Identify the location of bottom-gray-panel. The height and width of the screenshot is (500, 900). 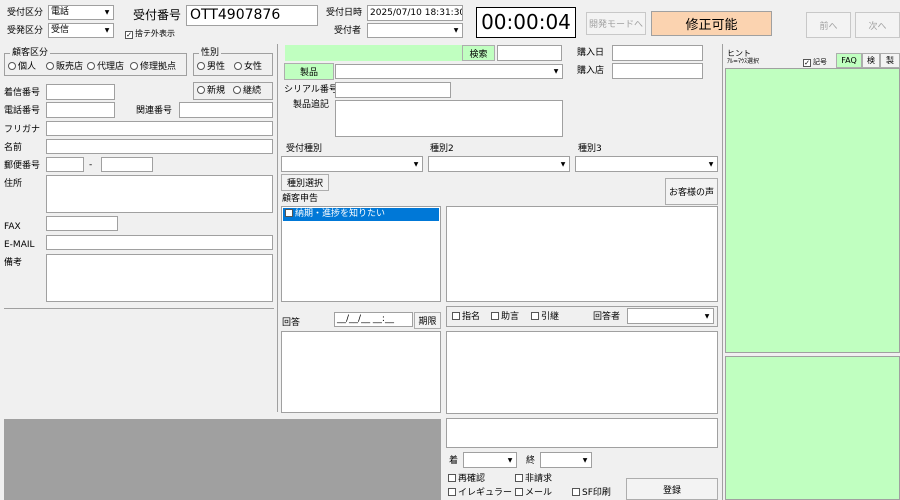
(222, 459).